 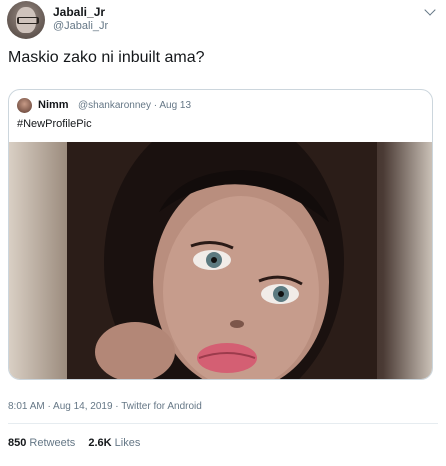 What do you see at coordinates (79, 12) in the screenshot?
I see `author-name: Jabali_Jr` at bounding box center [79, 12].